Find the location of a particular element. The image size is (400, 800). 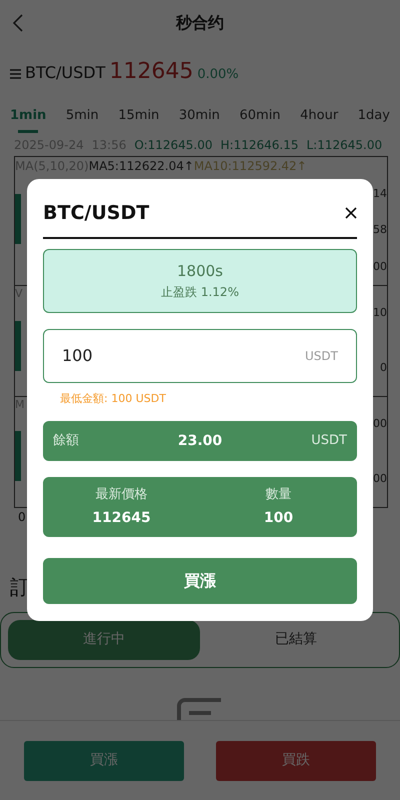

ma5-value: MA5:112622.04↑ is located at coordinates (141, 166).